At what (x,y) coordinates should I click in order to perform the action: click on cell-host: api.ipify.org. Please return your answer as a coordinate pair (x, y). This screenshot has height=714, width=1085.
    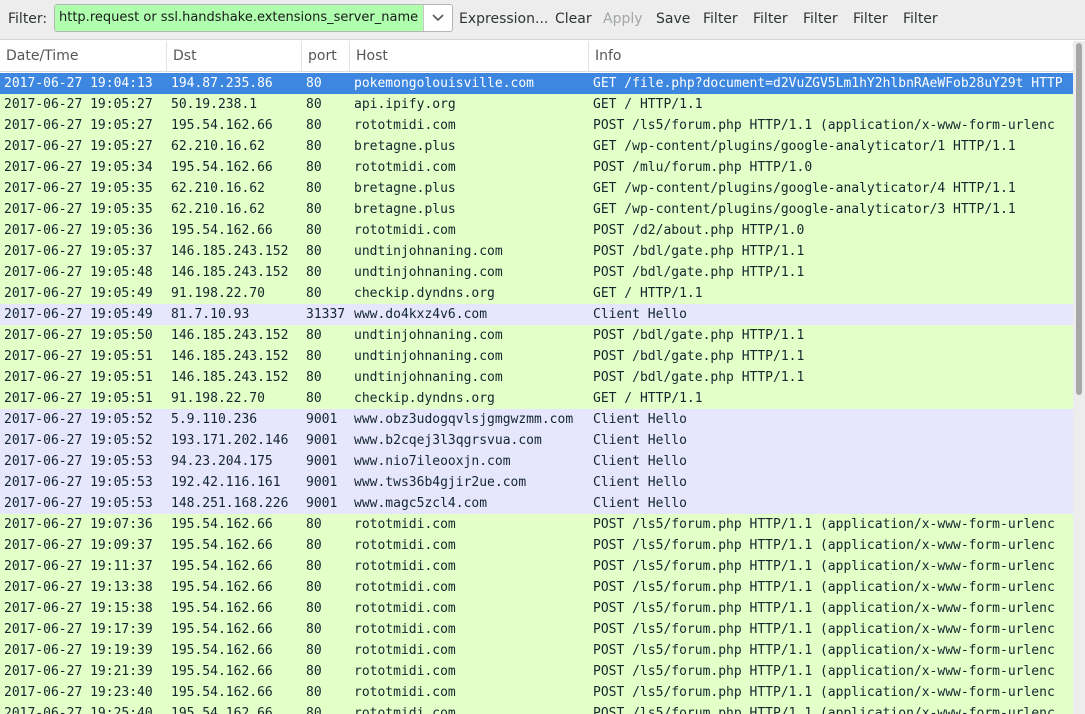
    Looking at the image, I should click on (405, 104).